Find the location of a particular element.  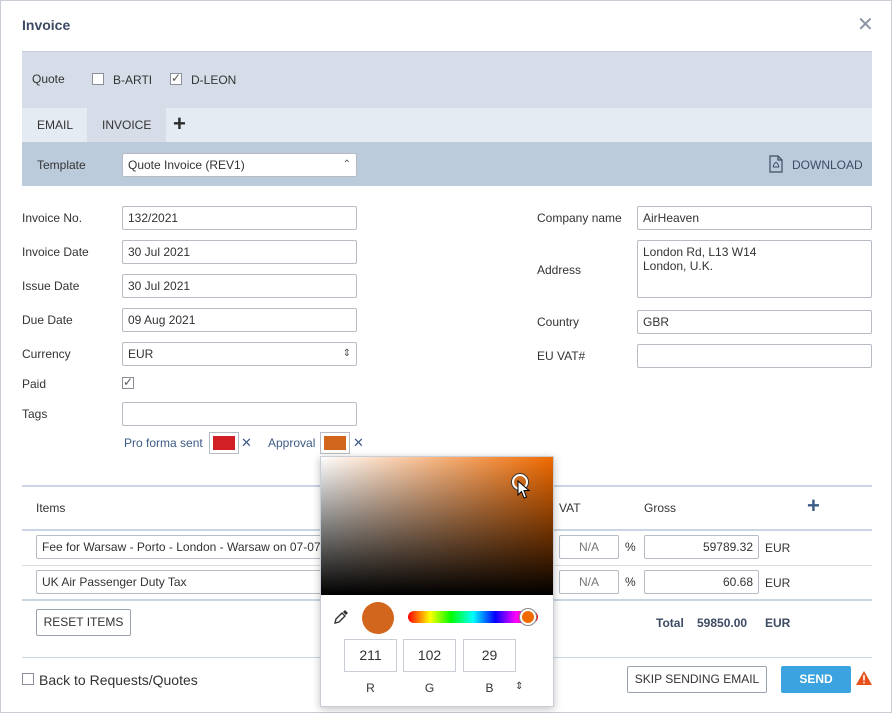

mouse-cursor-icon is located at coordinates (524, 489).